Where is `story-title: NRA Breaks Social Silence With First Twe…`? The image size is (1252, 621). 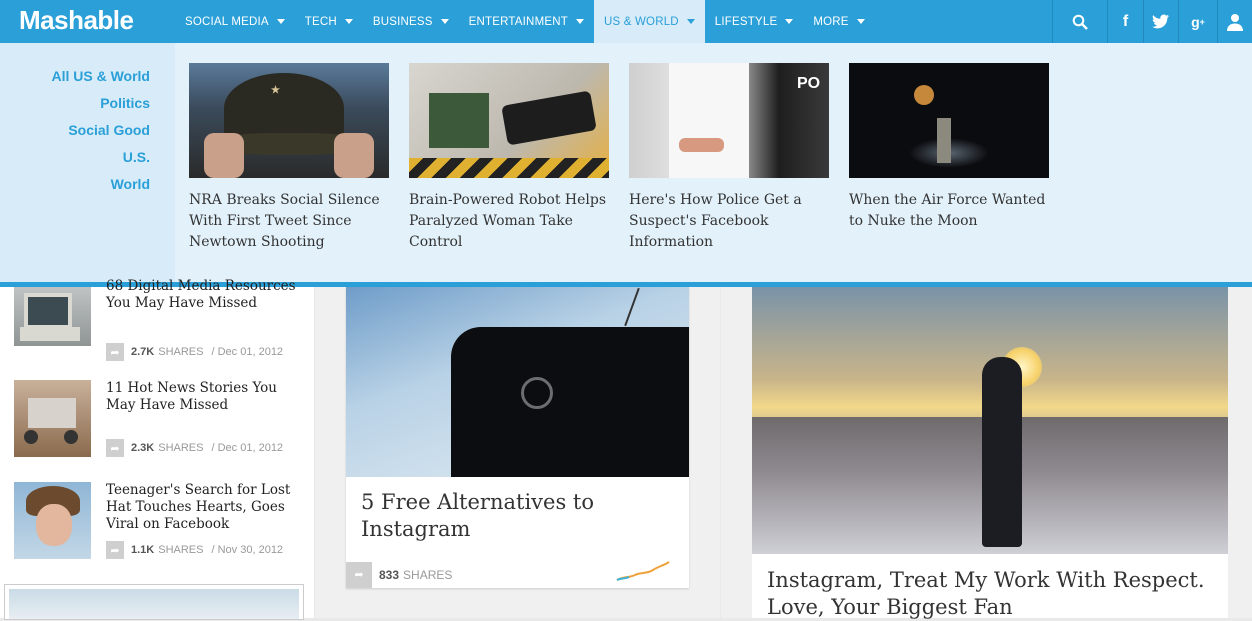 story-title: NRA Breaks Social Silence With First Twe… is located at coordinates (289, 221).